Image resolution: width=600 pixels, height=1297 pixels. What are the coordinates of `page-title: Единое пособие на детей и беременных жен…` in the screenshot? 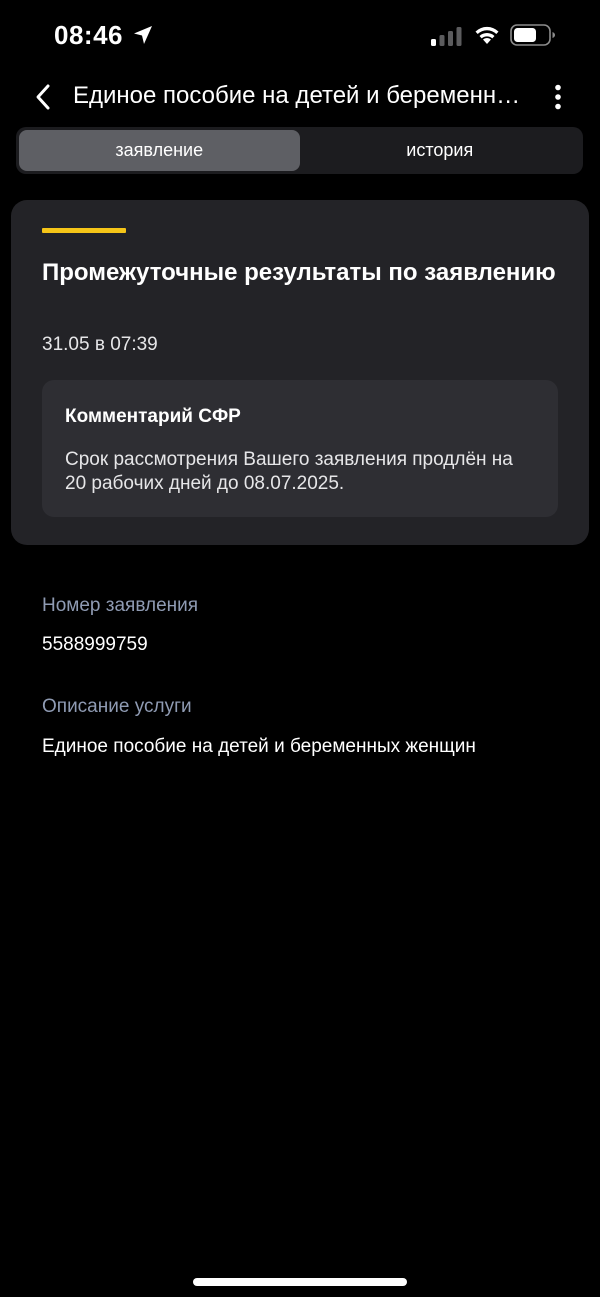 It's located at (298, 95).